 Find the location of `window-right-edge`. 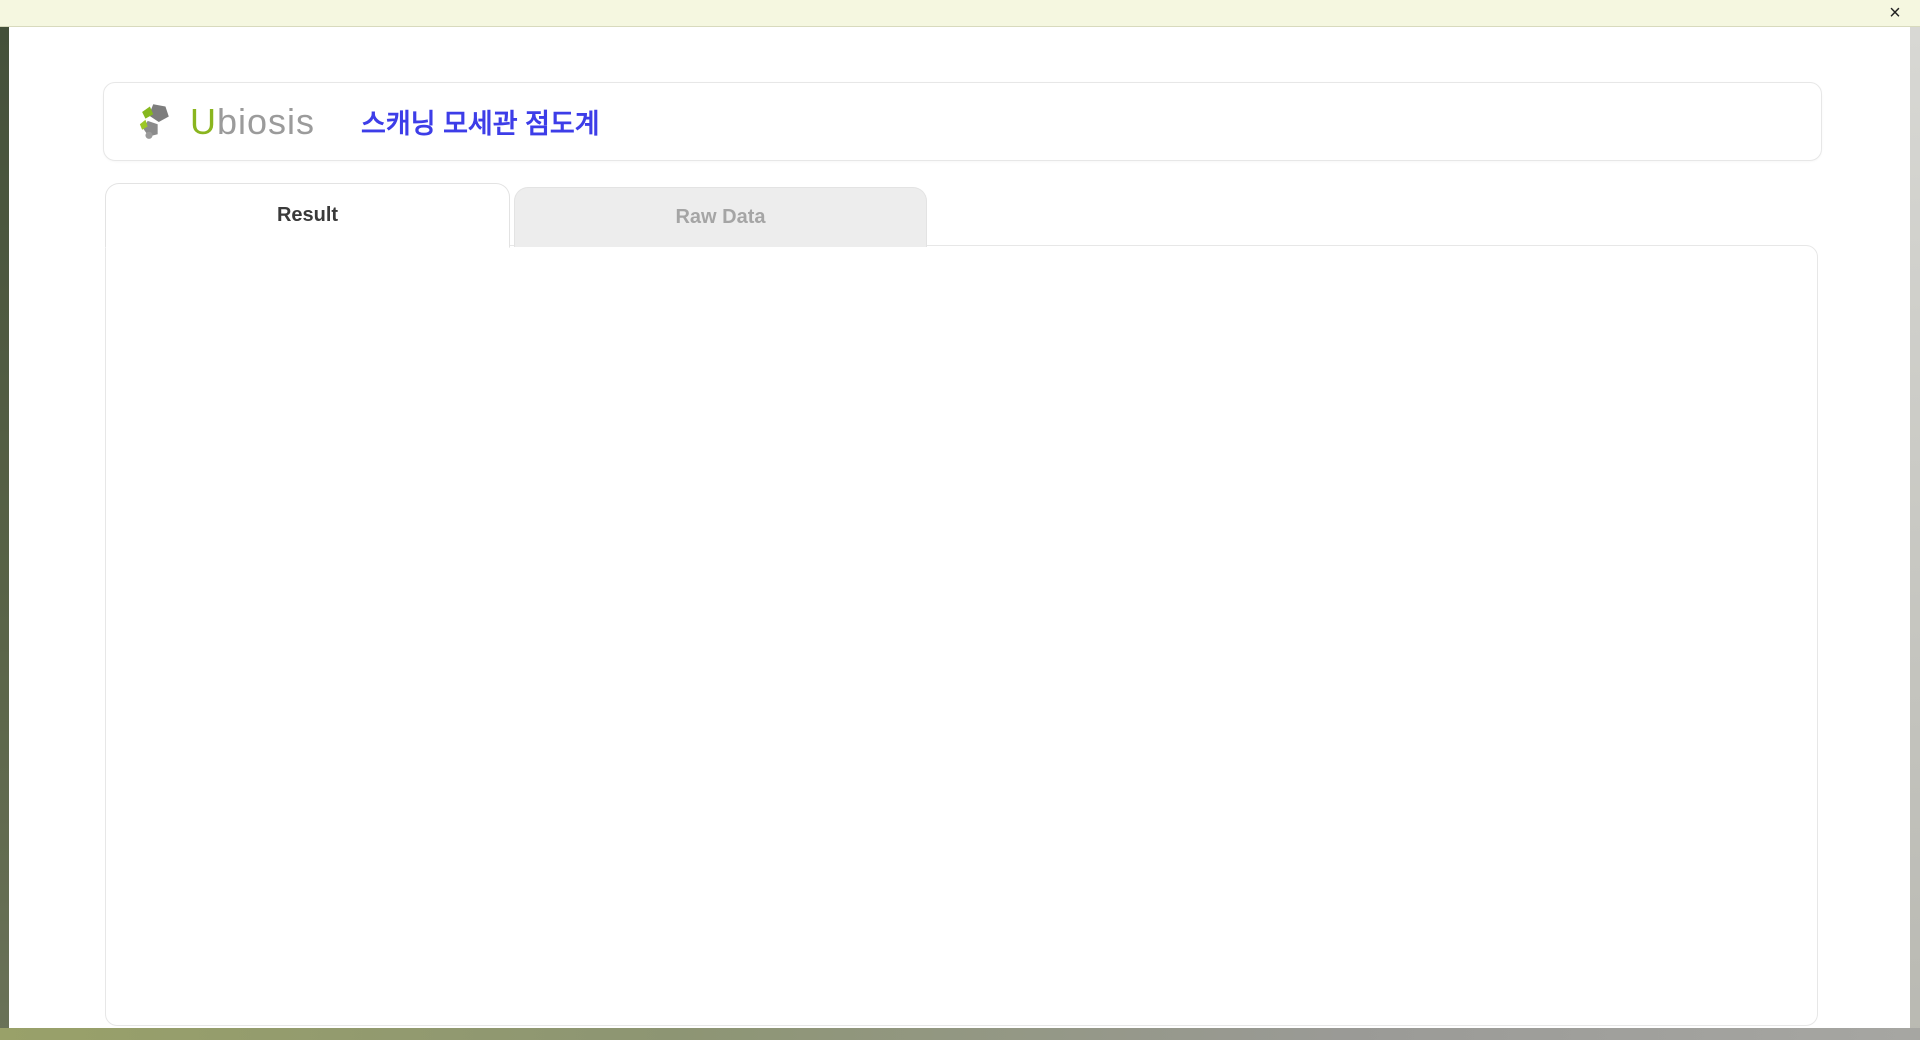

window-right-edge is located at coordinates (1915, 533).